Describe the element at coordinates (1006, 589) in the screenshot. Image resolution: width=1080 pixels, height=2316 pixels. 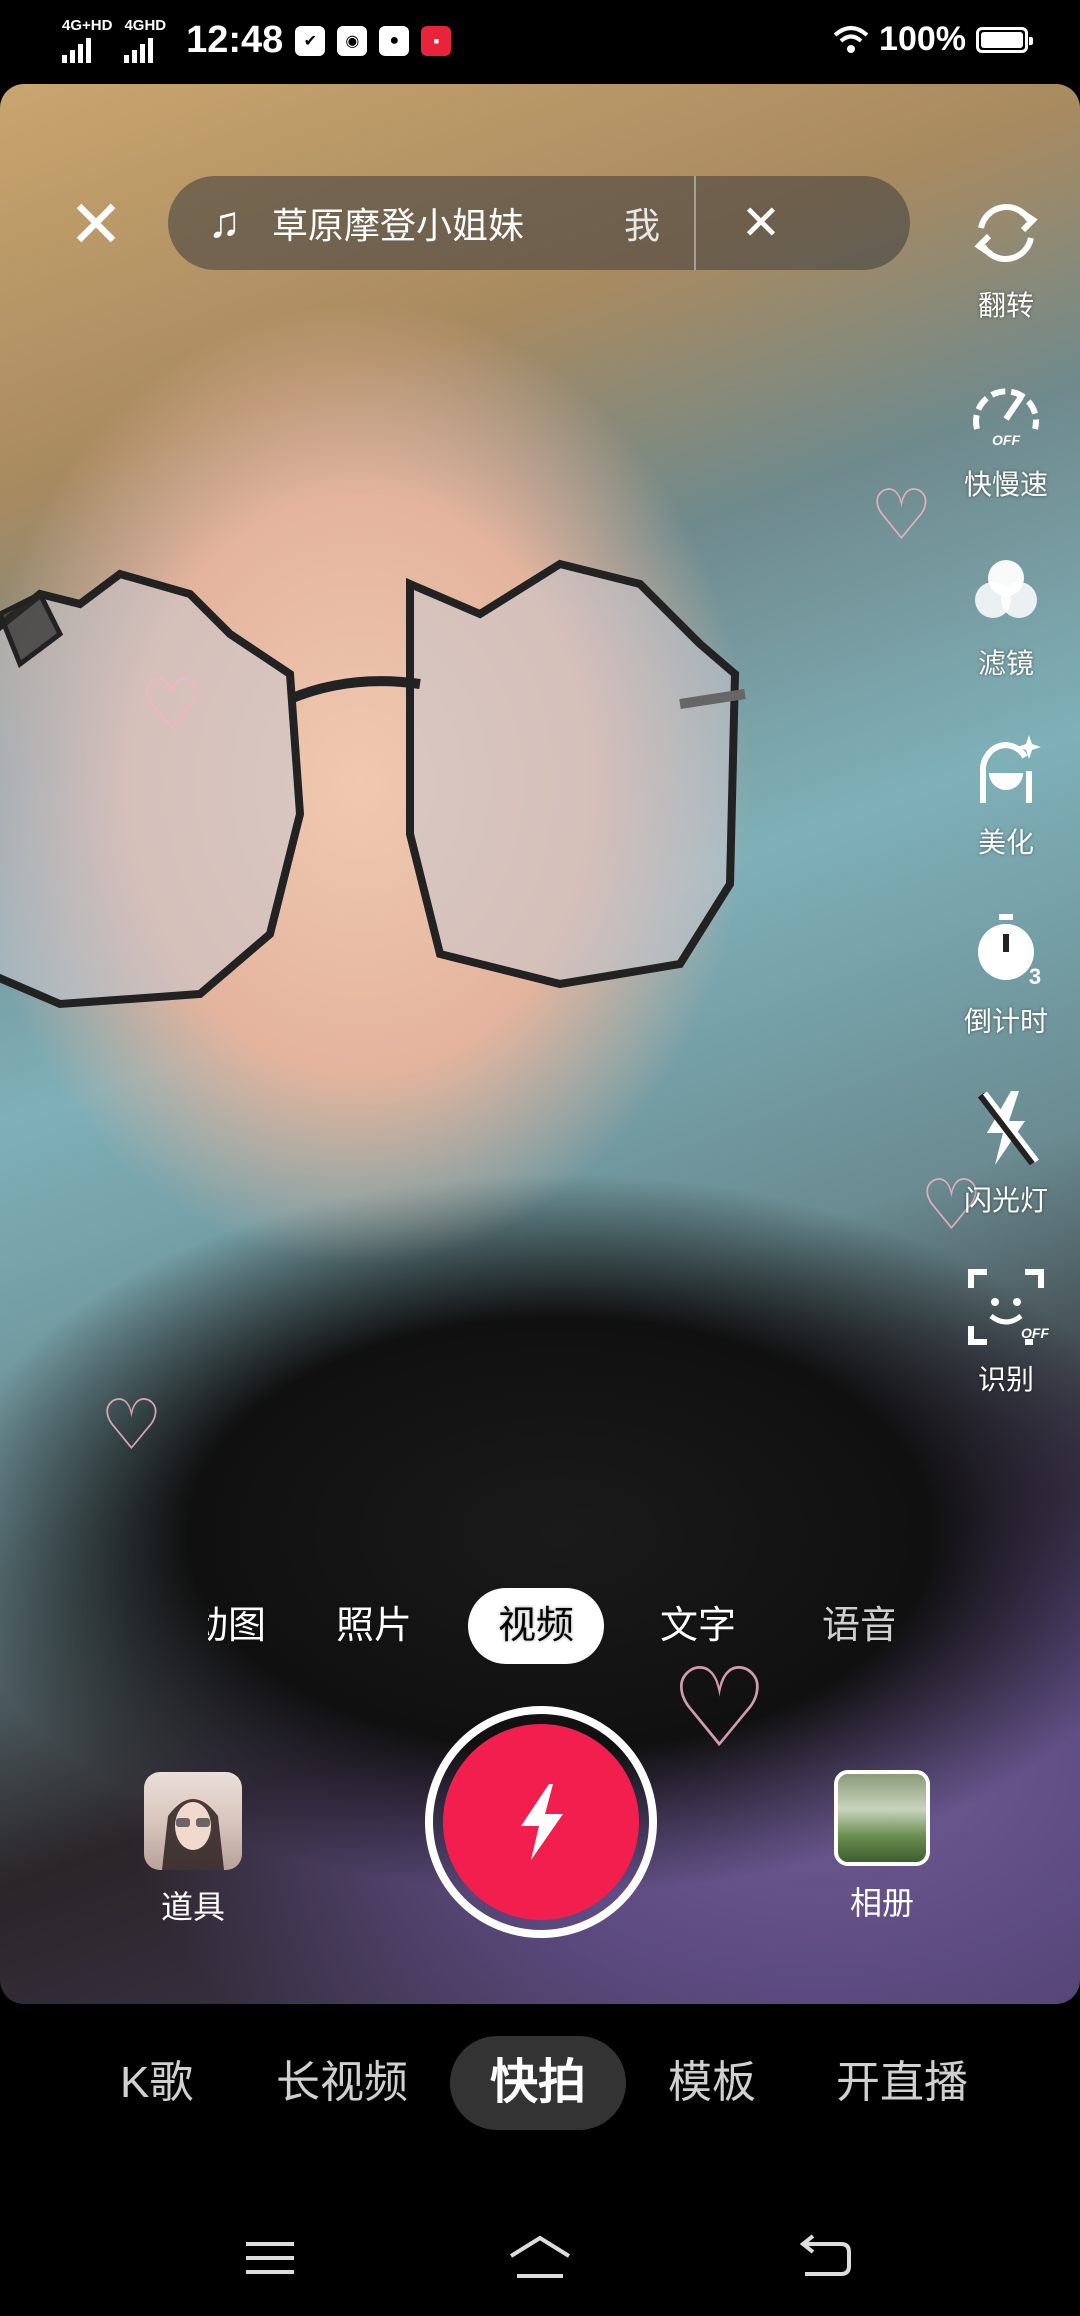
I see `filter-icon` at that location.